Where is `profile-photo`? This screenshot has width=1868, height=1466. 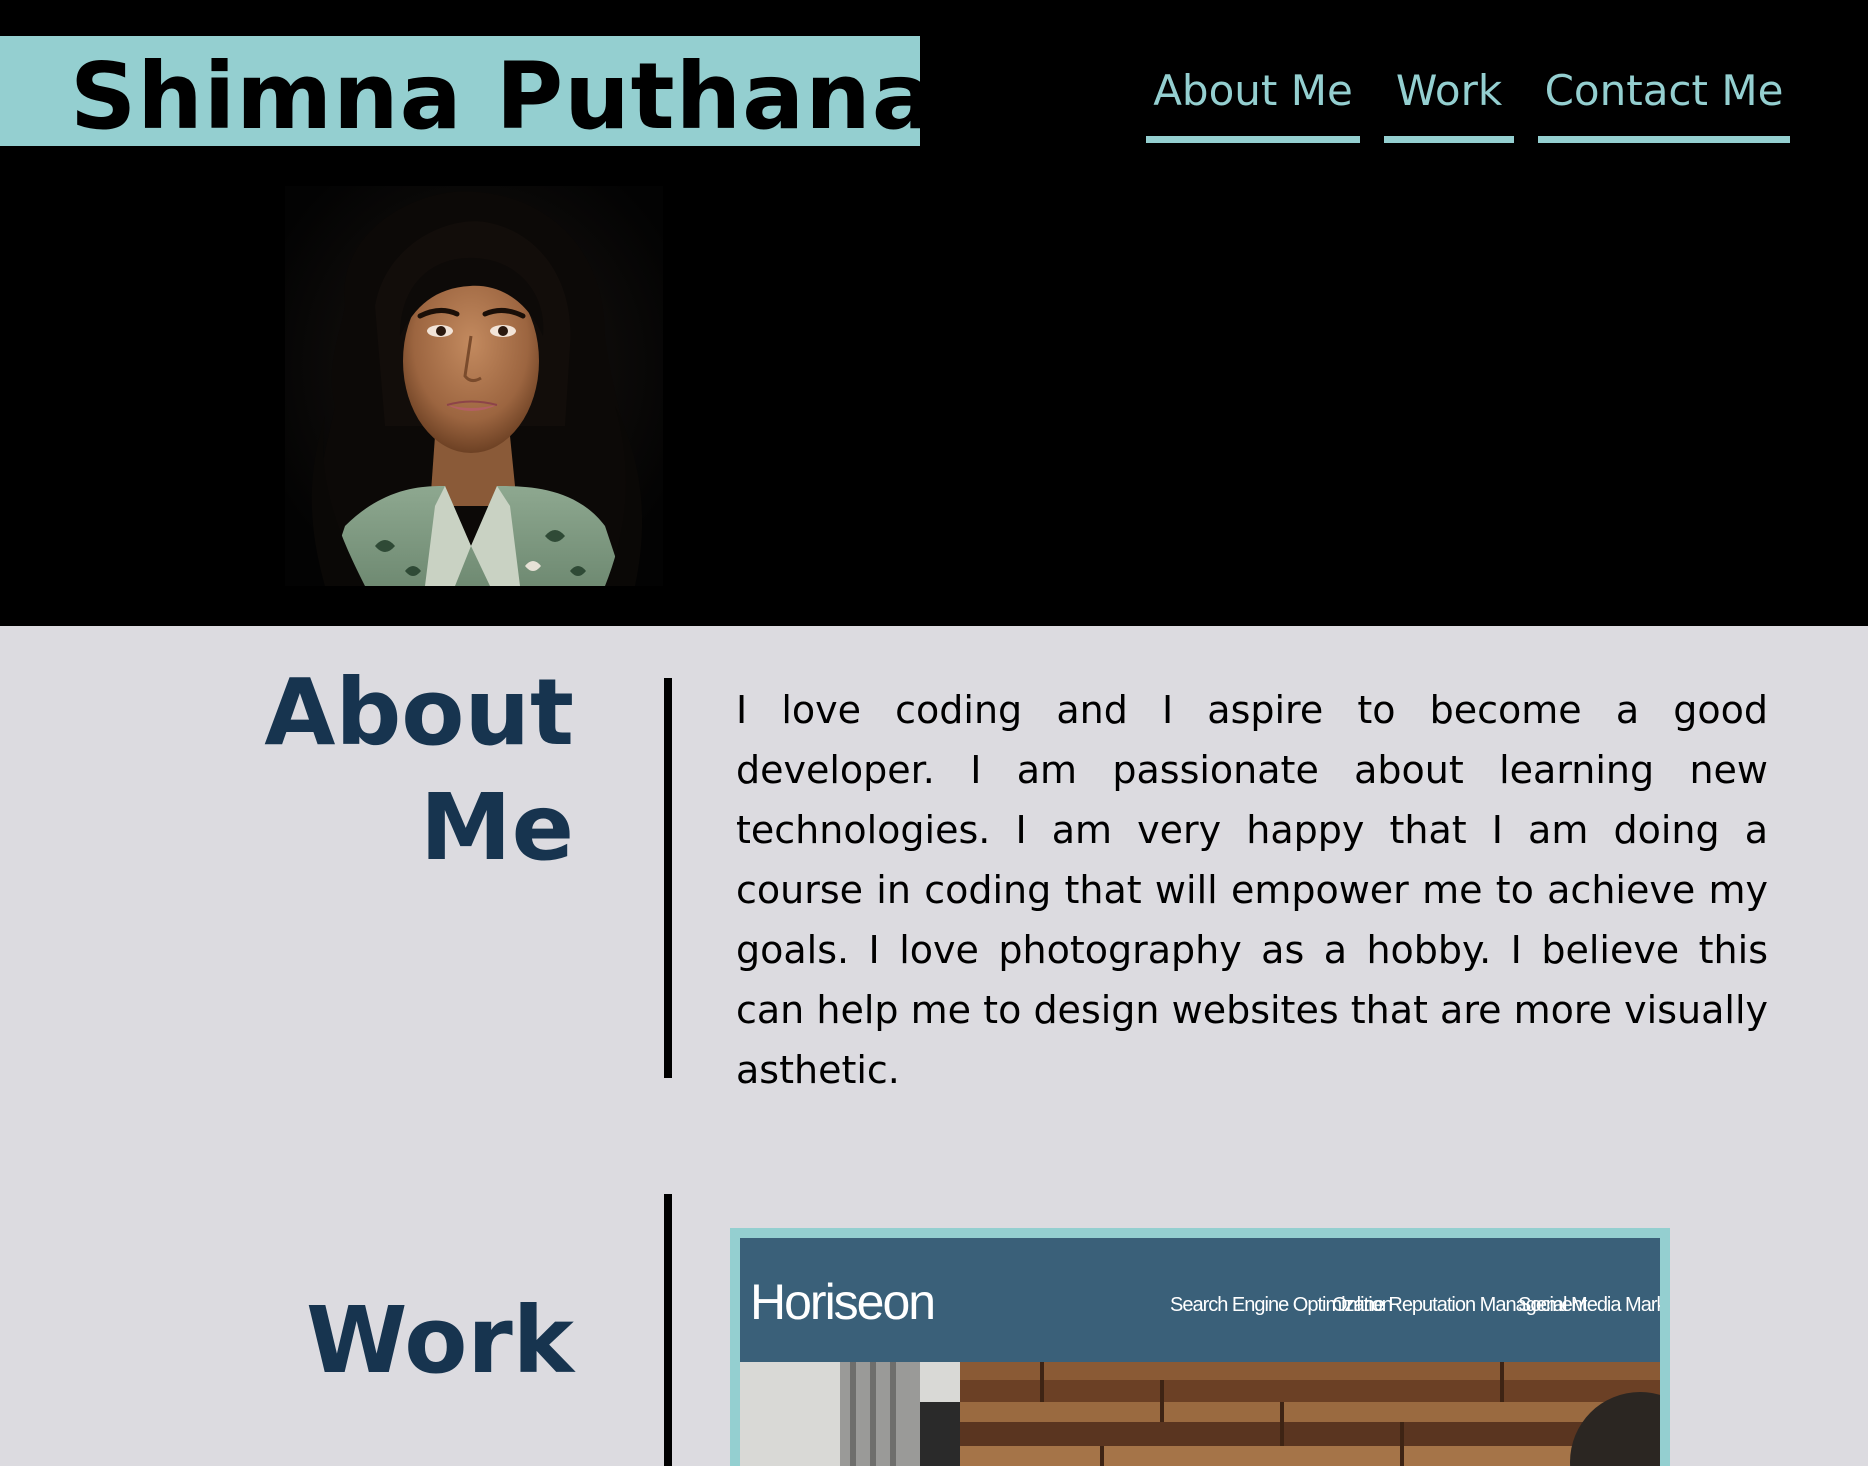 profile-photo is located at coordinates (474, 386).